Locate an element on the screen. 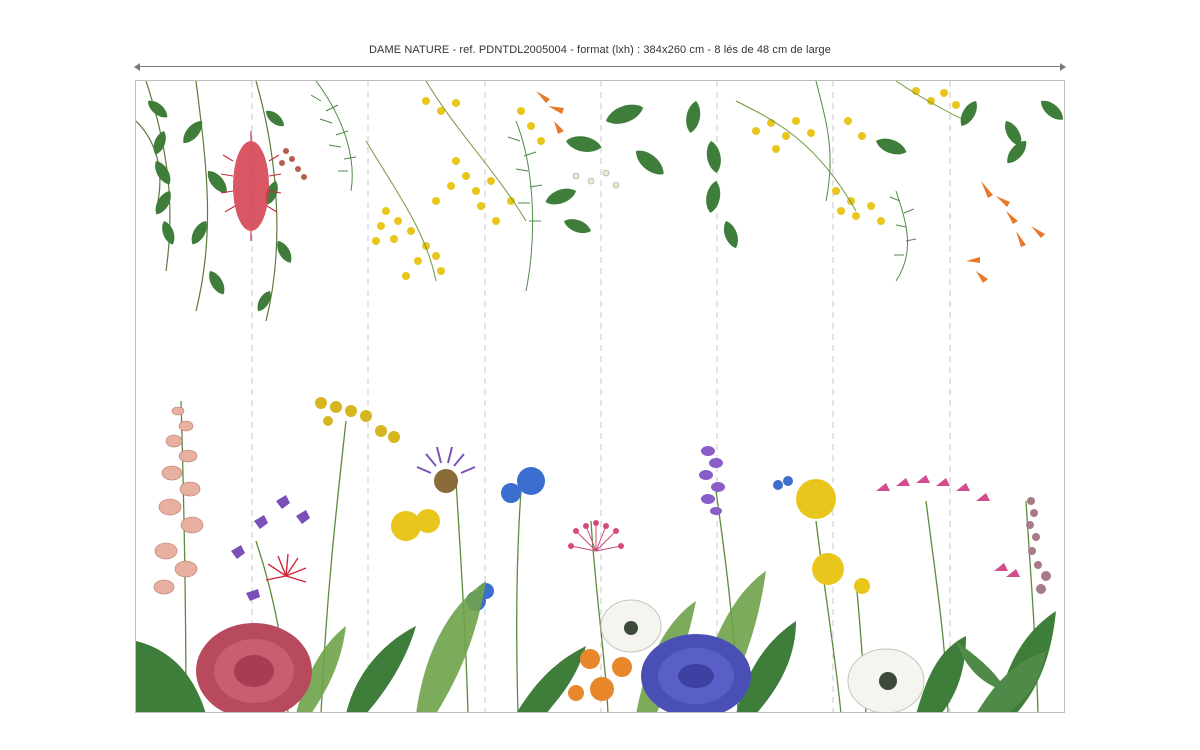  dimension-arrow is located at coordinates (600, 67).